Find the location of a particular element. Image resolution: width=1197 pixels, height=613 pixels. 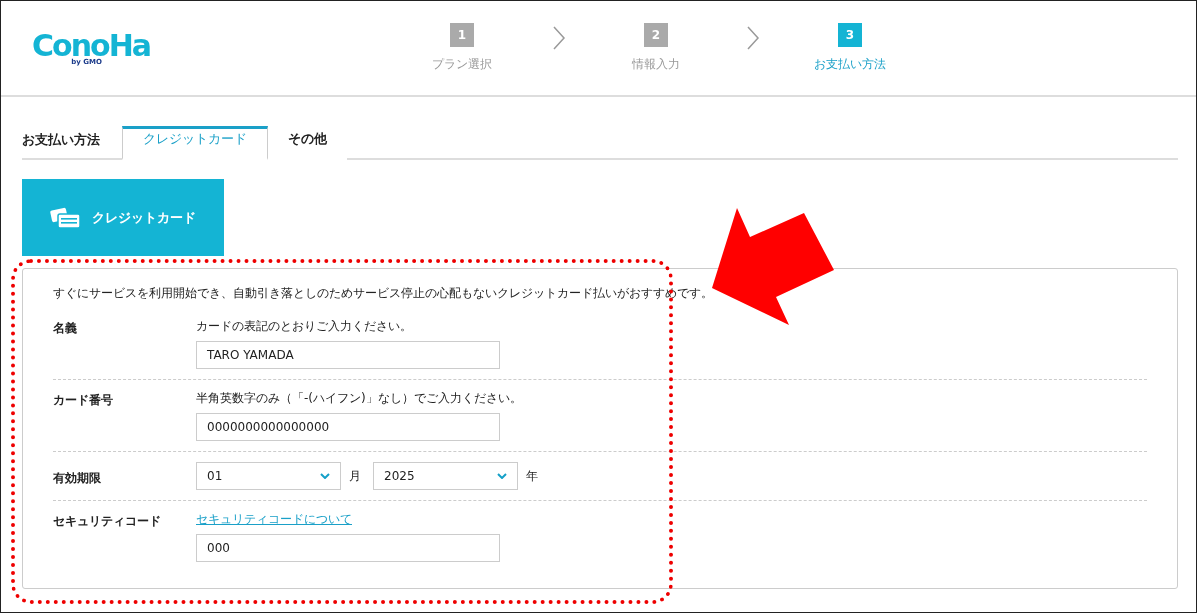

input-field: 0000000000000000 is located at coordinates (348, 427).